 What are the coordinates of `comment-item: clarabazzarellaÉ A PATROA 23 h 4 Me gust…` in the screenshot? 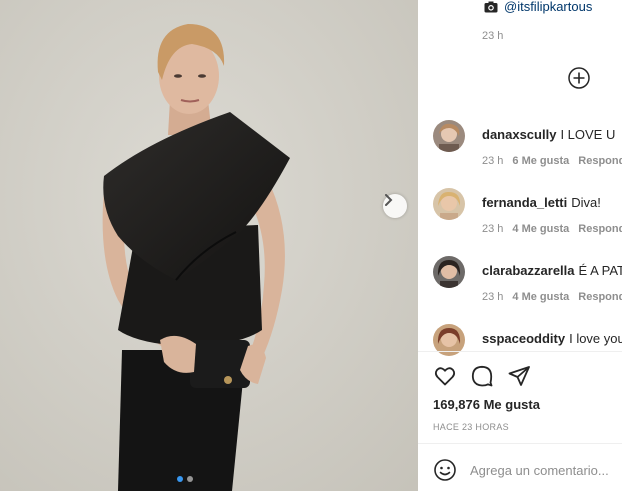 It's located at (527, 286).